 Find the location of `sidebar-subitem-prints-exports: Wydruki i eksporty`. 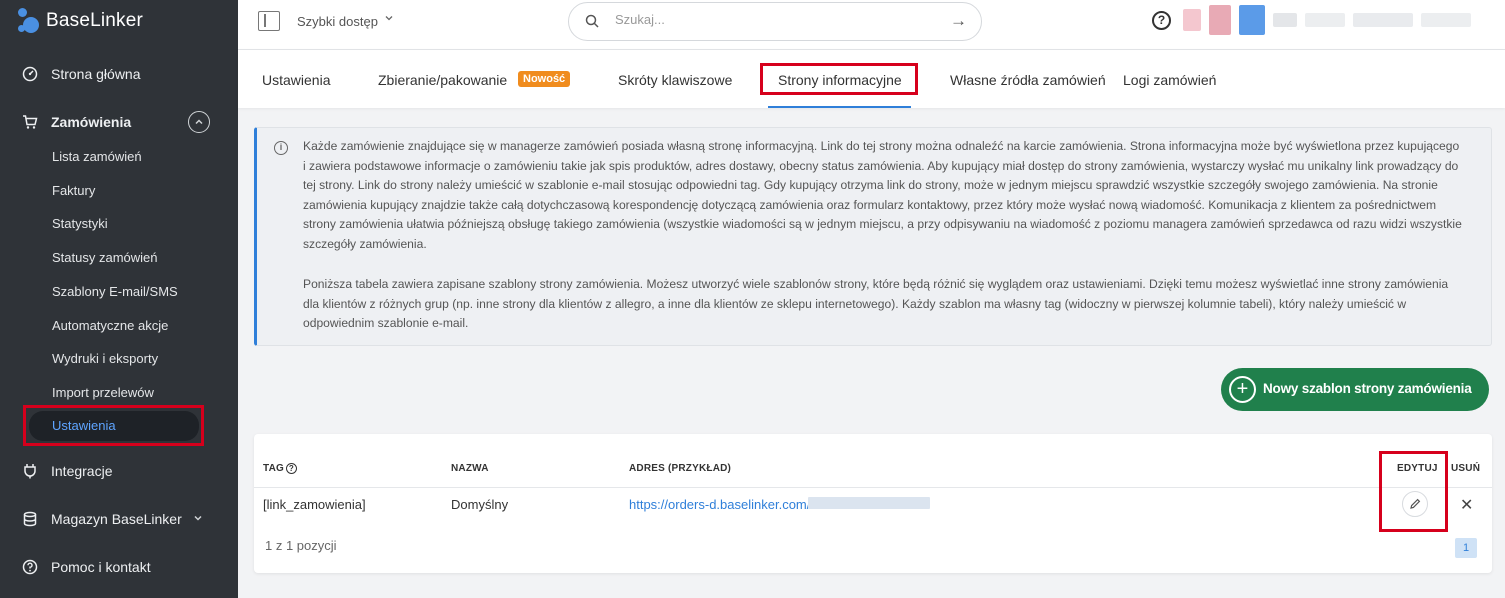

sidebar-subitem-prints-exports: Wydruki i eksporty is located at coordinates (105, 359).